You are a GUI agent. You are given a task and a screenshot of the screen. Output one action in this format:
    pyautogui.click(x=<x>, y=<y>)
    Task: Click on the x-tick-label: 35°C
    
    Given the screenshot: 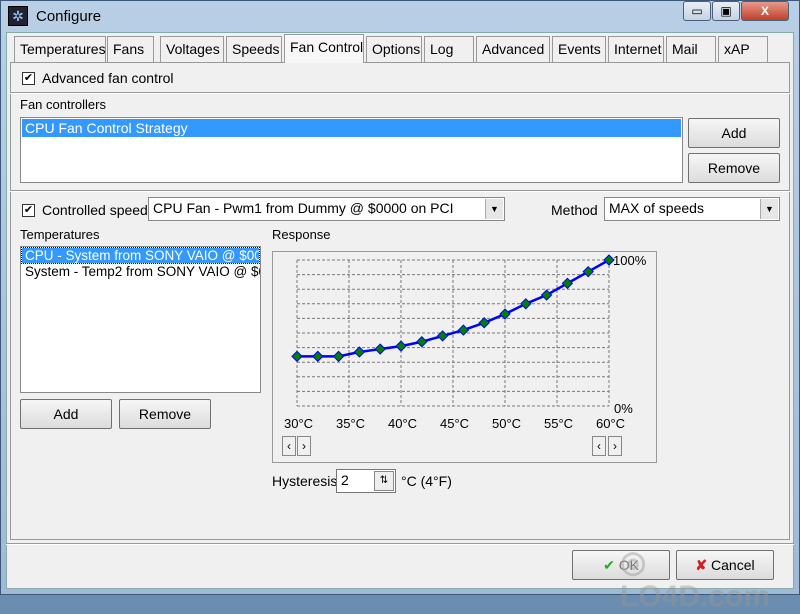 What is the action you would take?
    pyautogui.click(x=351, y=423)
    